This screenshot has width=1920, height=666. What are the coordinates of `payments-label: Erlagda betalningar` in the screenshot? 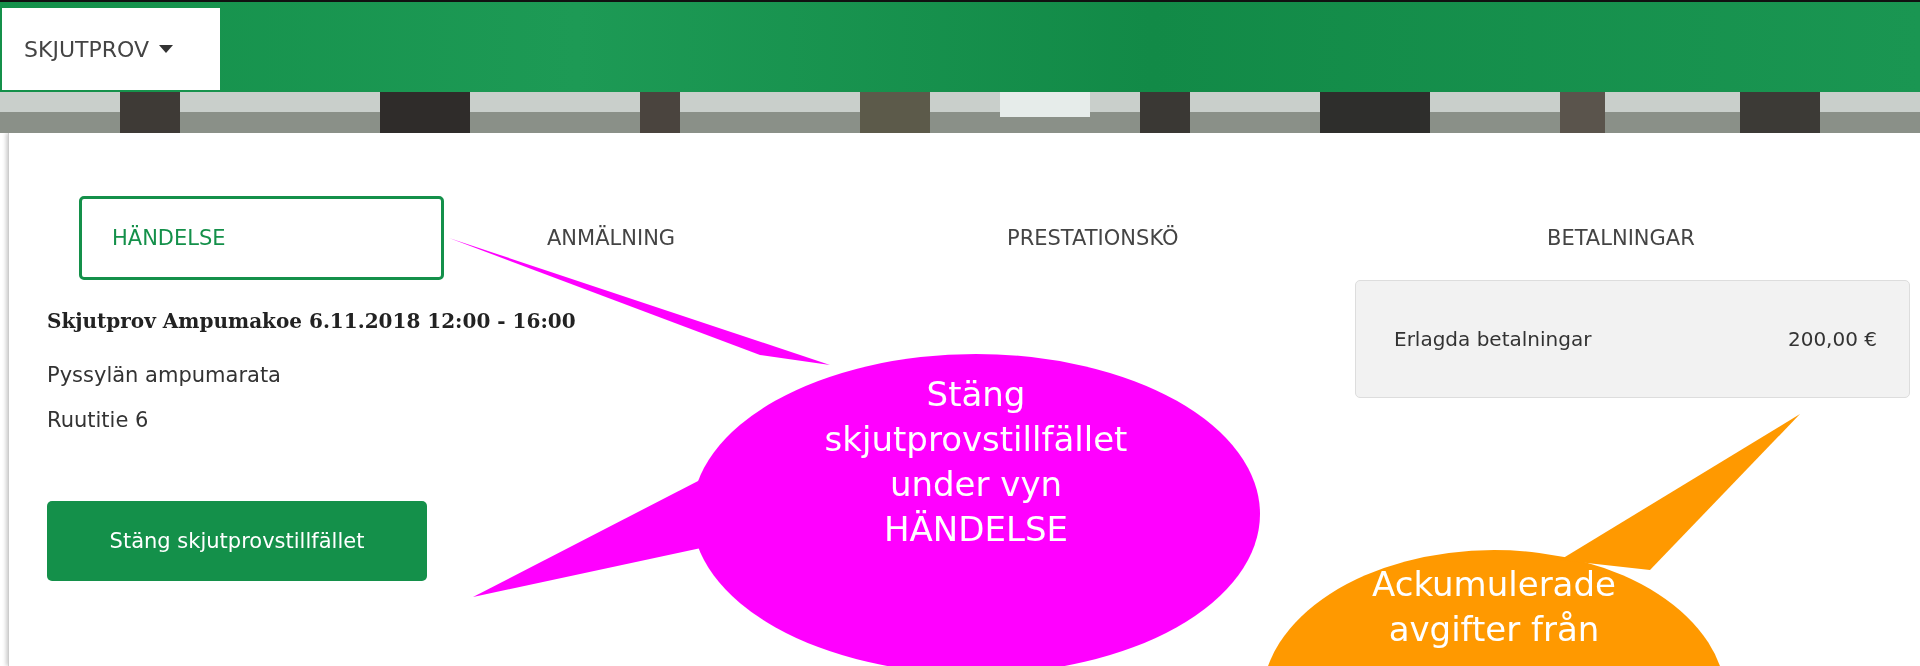 It's located at (1493, 339).